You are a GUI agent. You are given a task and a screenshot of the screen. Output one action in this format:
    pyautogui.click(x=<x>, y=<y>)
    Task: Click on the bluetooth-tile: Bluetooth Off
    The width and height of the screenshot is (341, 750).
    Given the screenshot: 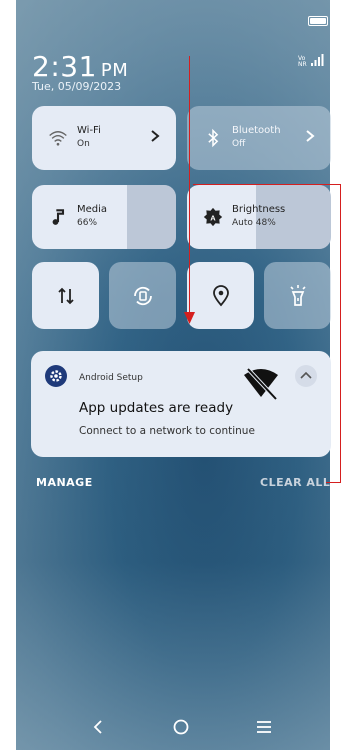 What is the action you would take?
    pyautogui.click(x=259, y=138)
    